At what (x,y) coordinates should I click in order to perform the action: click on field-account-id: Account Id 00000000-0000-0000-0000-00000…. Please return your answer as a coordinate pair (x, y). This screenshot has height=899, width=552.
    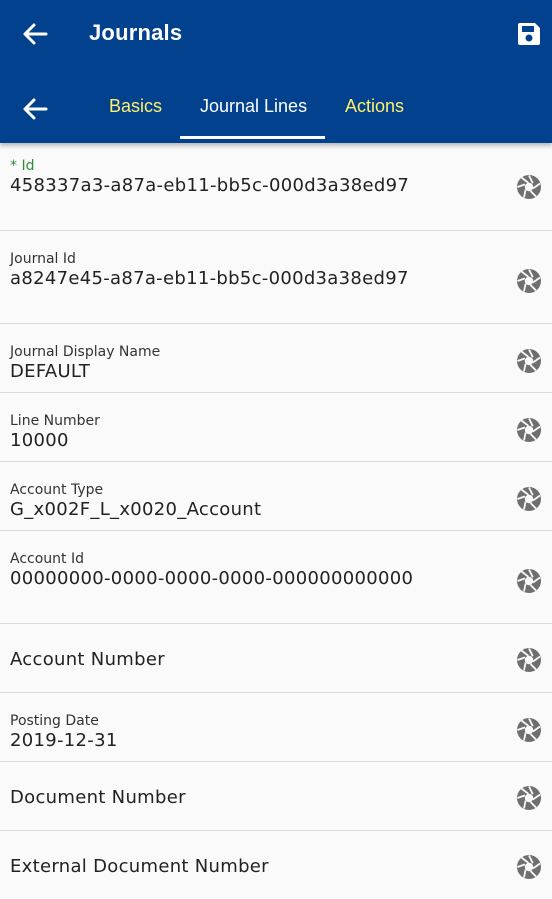
    Looking at the image, I should click on (276, 577).